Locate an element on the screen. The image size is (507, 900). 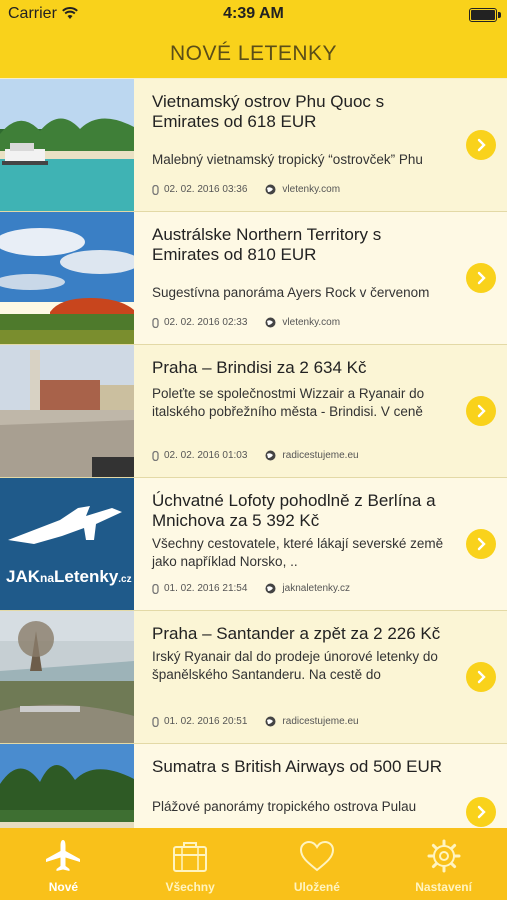
tab-label: Uložené is located at coordinates (316, 887).